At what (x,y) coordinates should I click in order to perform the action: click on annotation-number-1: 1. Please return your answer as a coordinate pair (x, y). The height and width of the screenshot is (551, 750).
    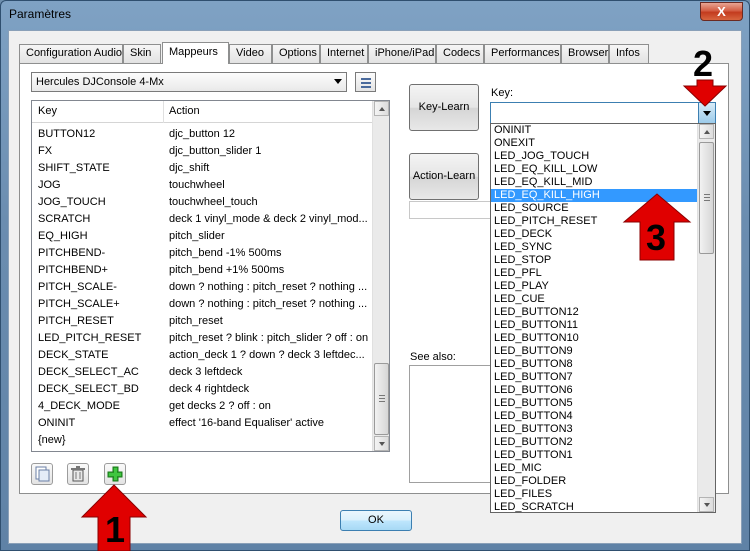
    Looking at the image, I should click on (115, 529).